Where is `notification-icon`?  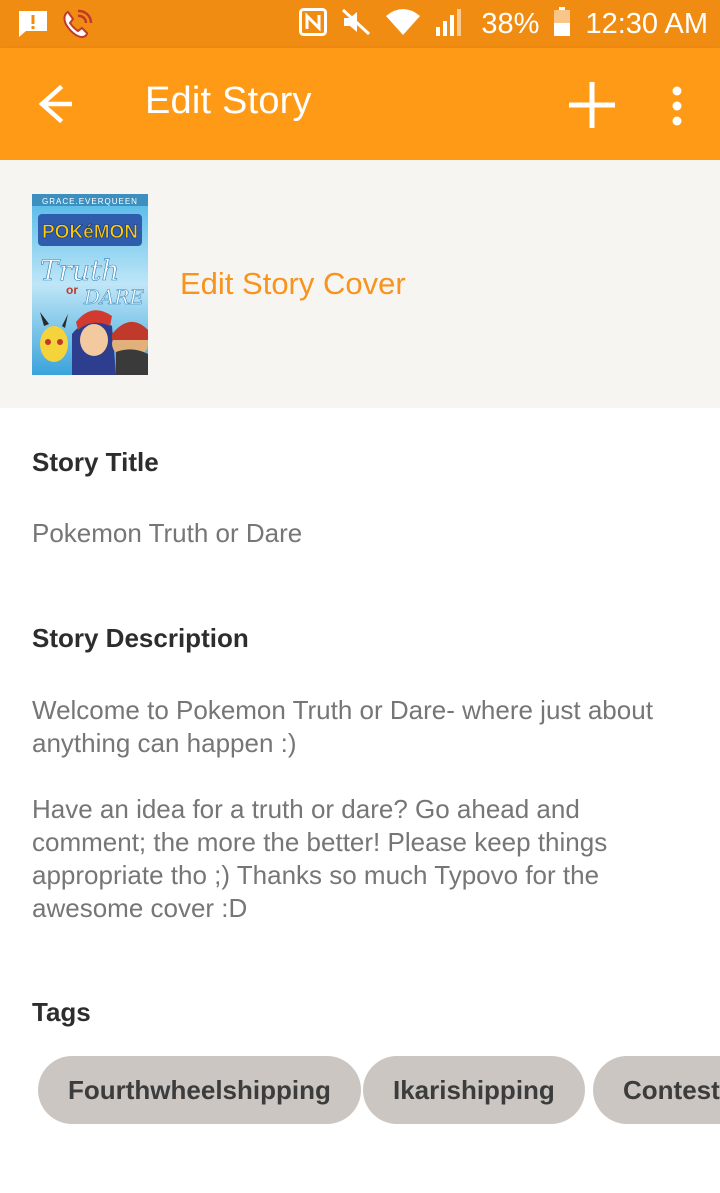 notification-icon is located at coordinates (33, 26).